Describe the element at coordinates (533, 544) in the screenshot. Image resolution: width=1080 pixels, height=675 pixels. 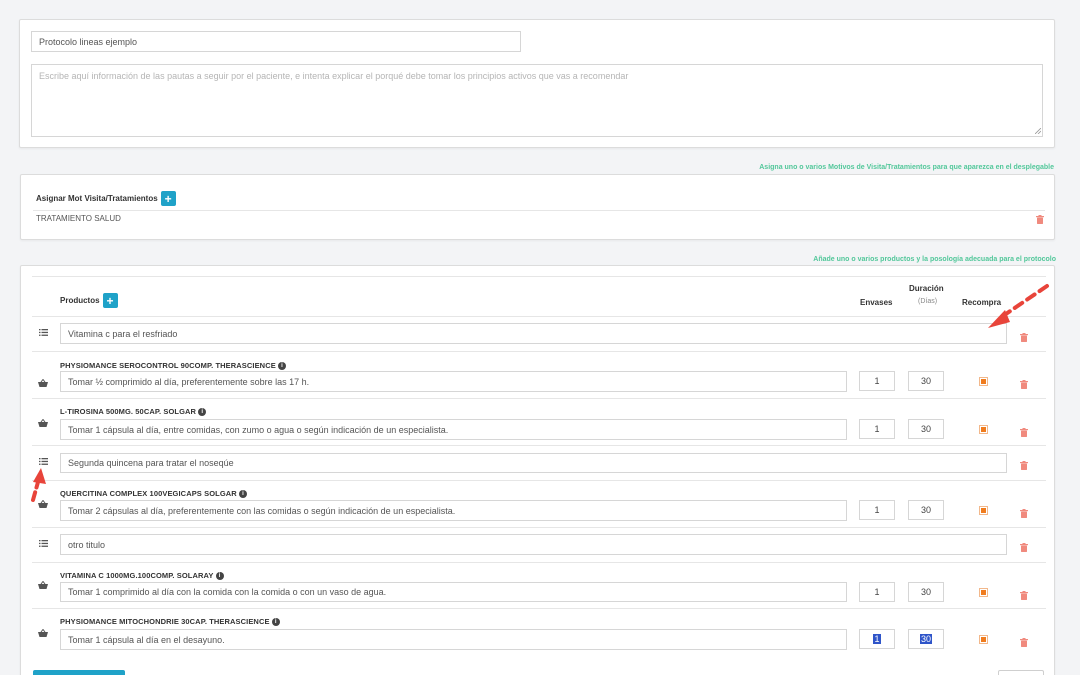
I see `title-row-input: otro titulo` at that location.